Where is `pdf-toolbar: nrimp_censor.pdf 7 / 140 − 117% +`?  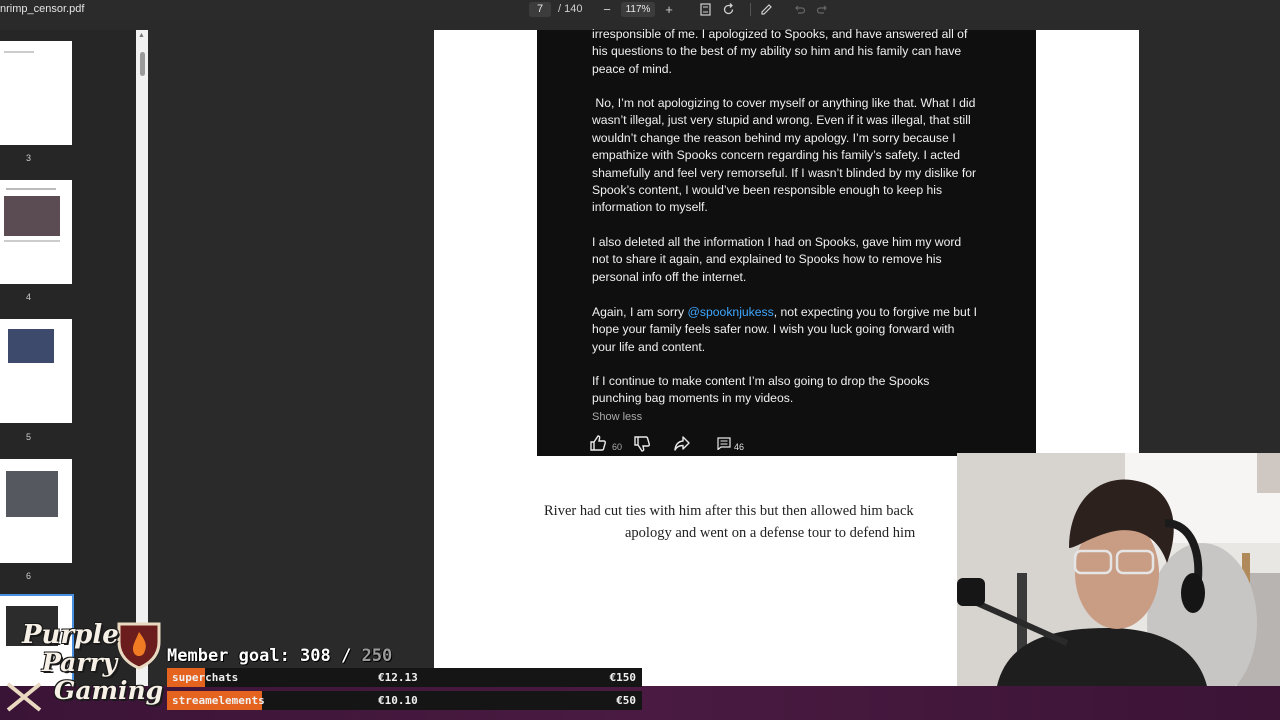
pdf-toolbar: nrimp_censor.pdf 7 / 140 − 117% + is located at coordinates (640, 10).